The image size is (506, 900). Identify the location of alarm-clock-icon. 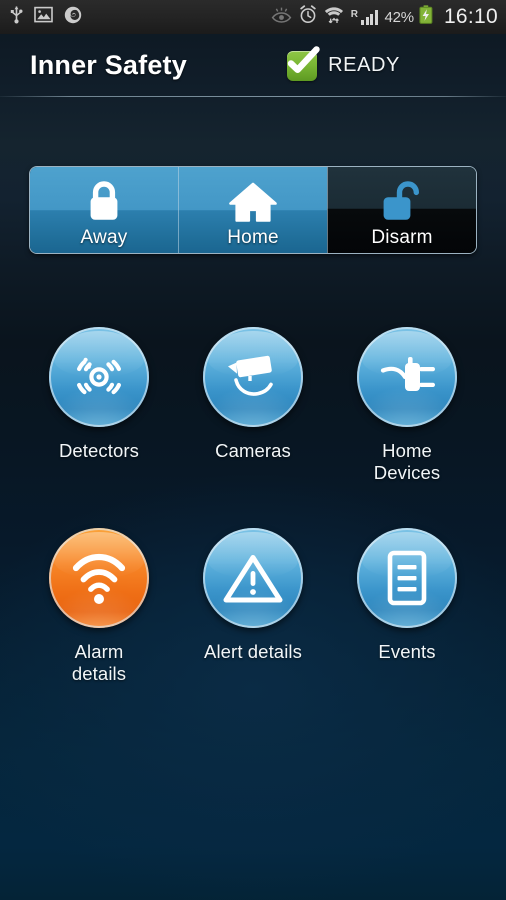
(308, 17).